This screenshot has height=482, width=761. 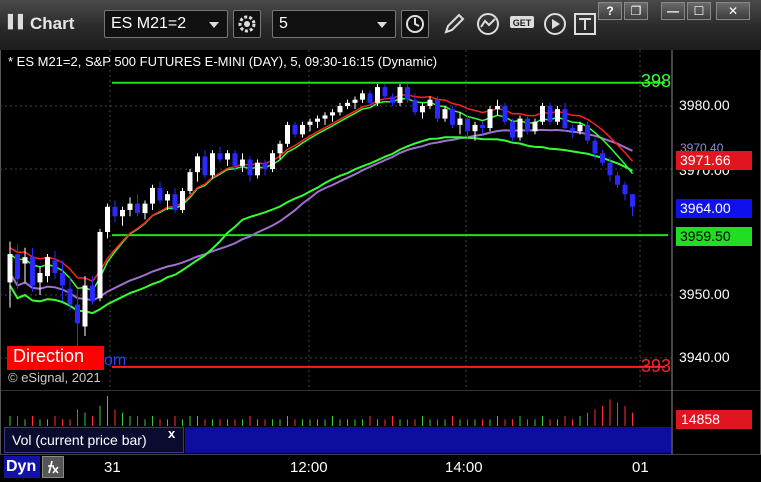 I want to click on red-line-tag: 3971.66, so click(x=714, y=160).